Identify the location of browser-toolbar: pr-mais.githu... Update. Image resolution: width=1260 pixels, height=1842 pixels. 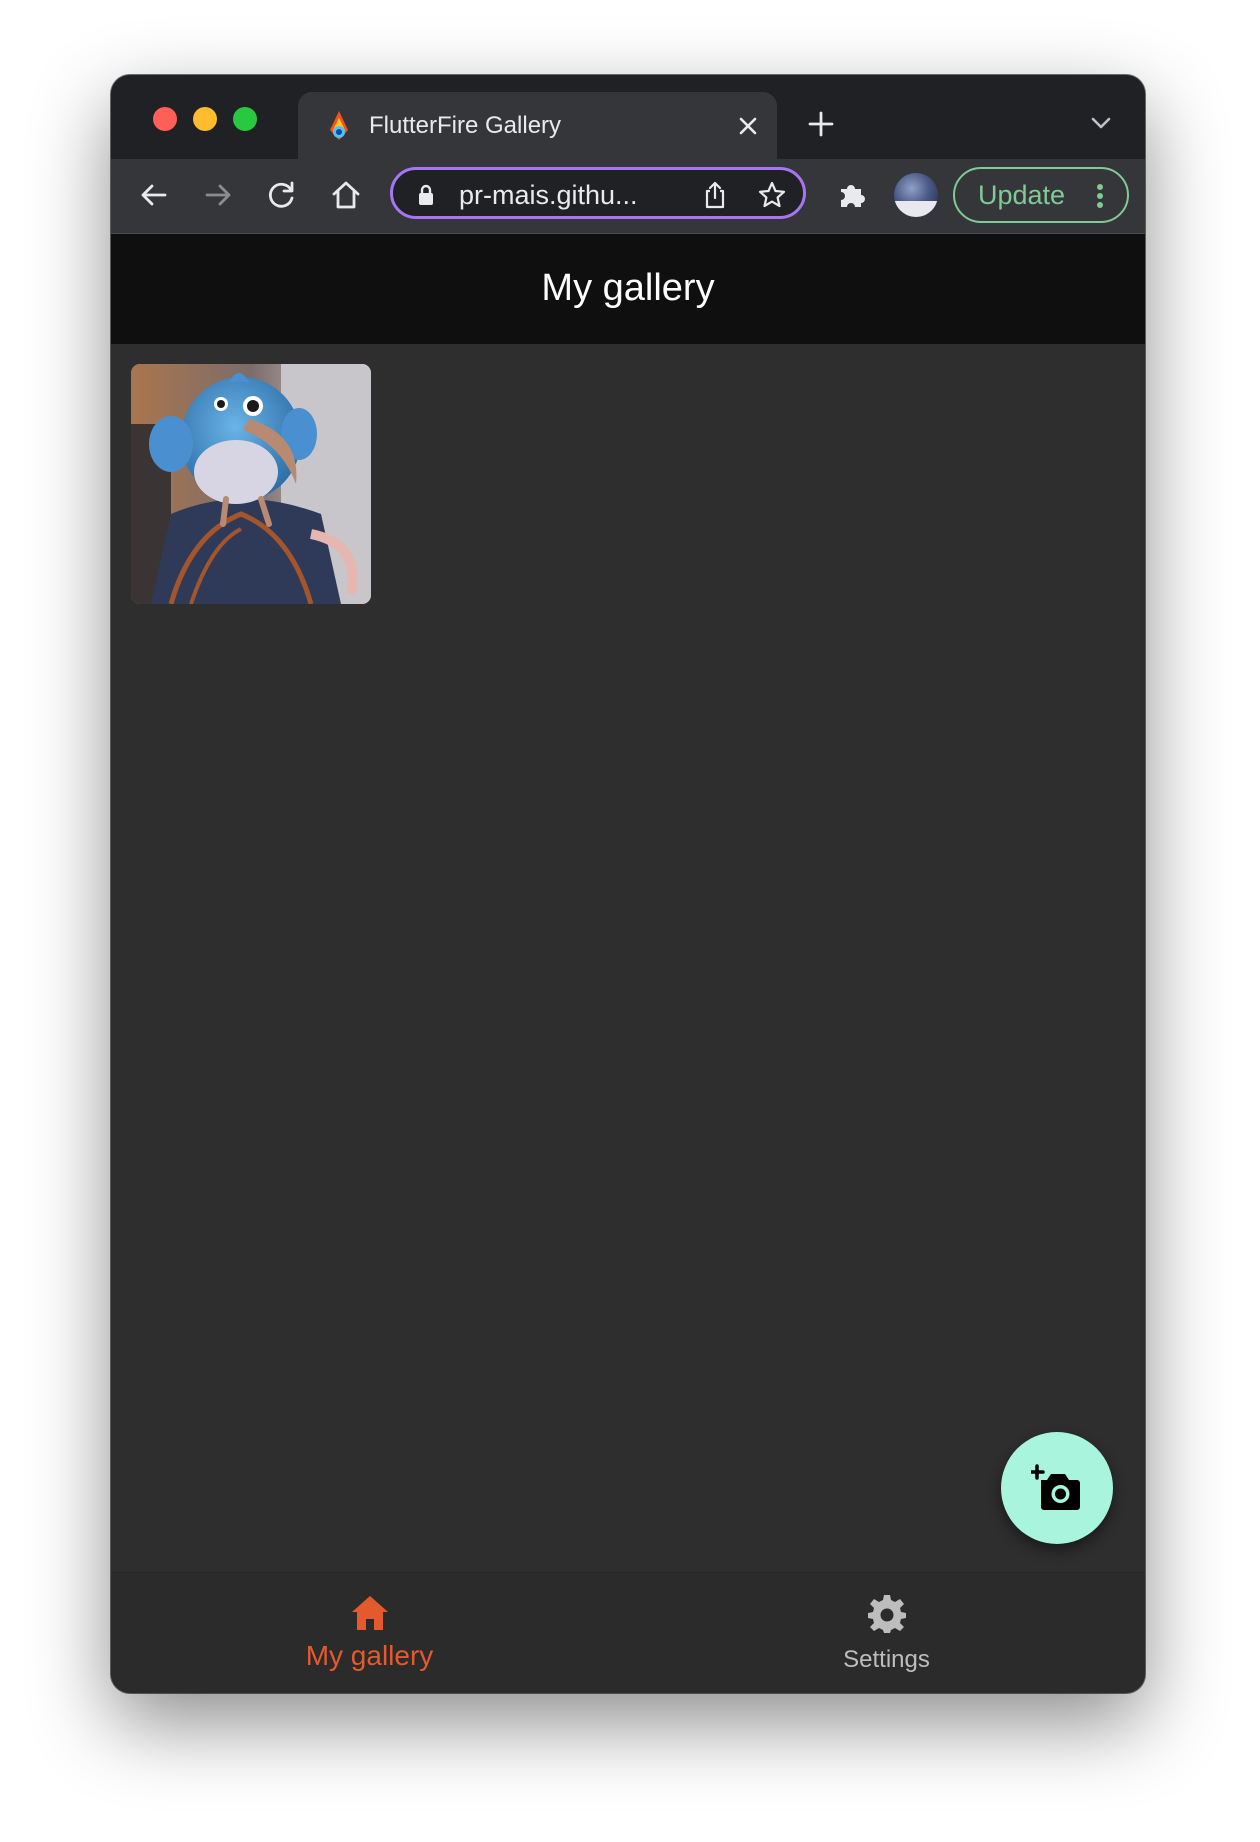
(628, 196).